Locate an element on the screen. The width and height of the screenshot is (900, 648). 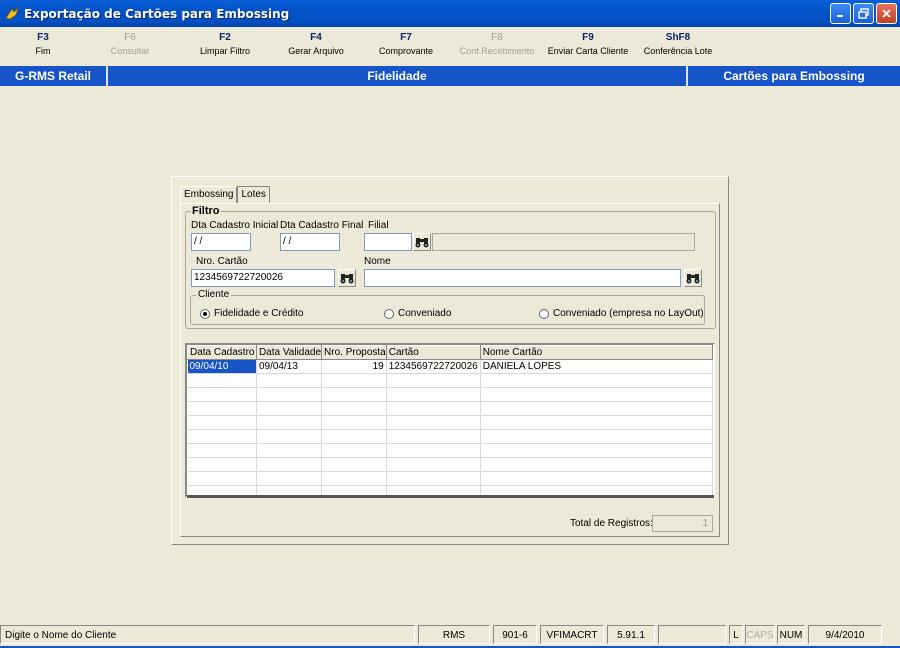
fkey-code: F4 is located at coordinates (316, 37).